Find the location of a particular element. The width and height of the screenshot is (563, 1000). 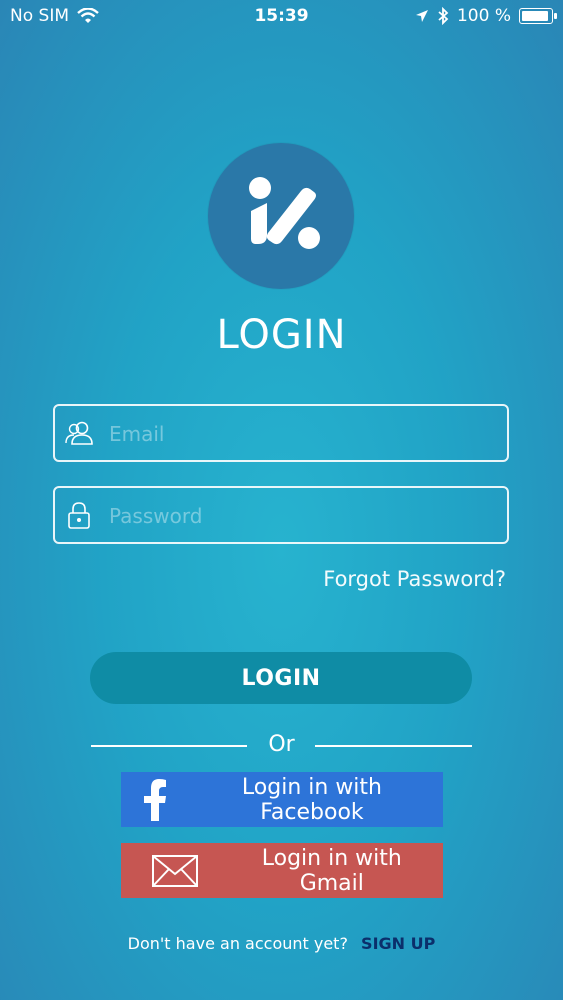

email-input is located at coordinates (304, 434).